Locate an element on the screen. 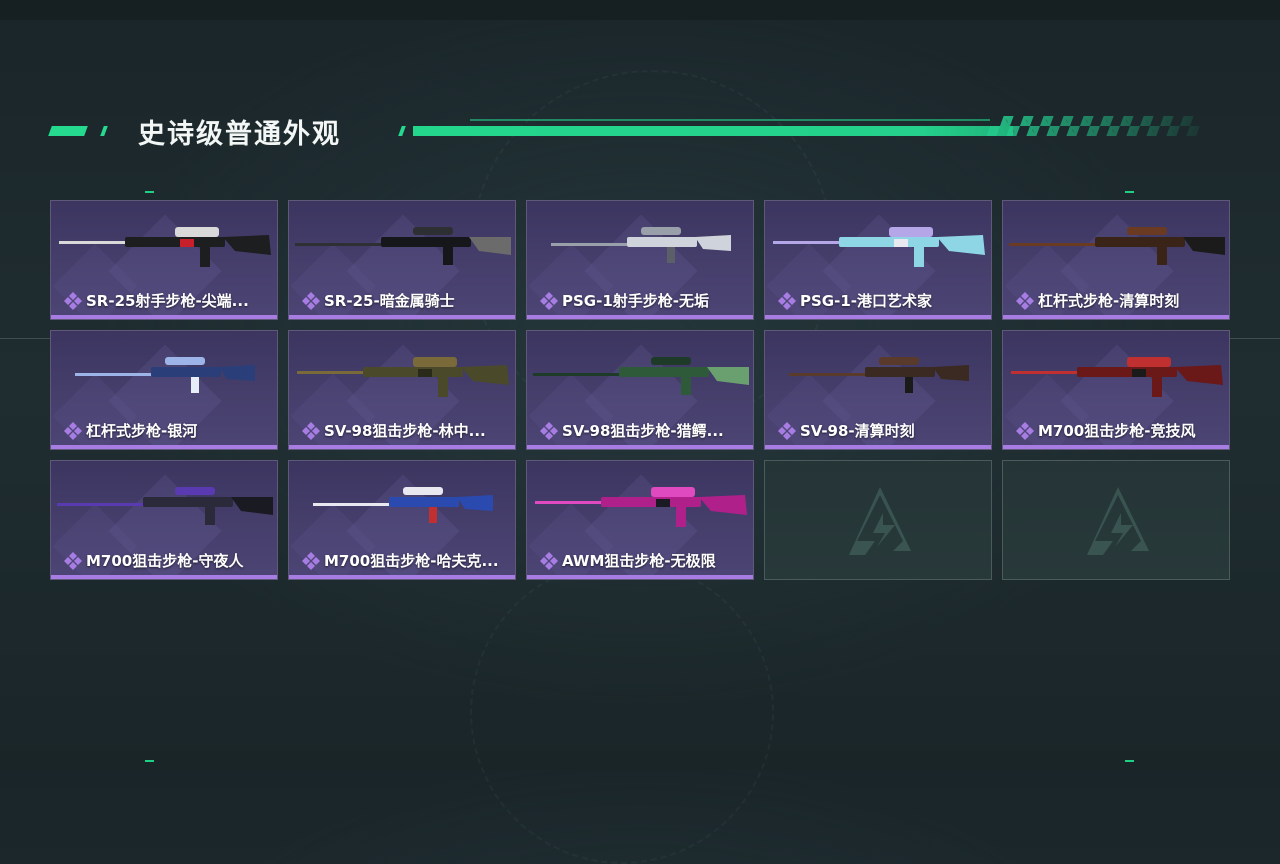 The height and width of the screenshot is (864, 1280). skin-label: 杠杆式步枪-银河 is located at coordinates (130, 430).